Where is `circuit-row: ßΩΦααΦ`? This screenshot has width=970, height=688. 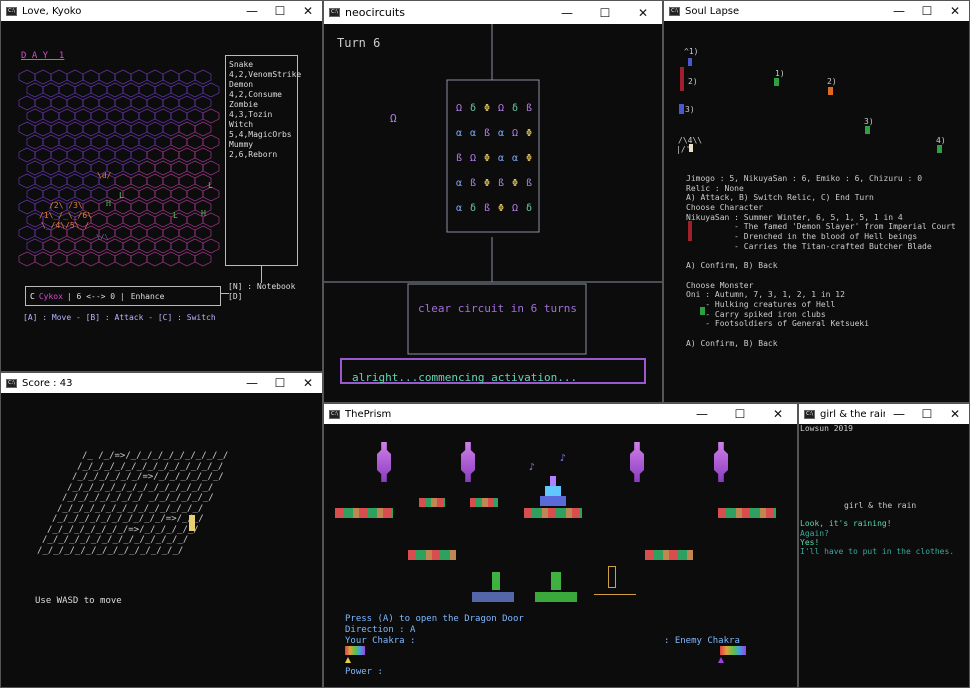
circuit-row: ßΩΦααΦ is located at coordinates (494, 158).